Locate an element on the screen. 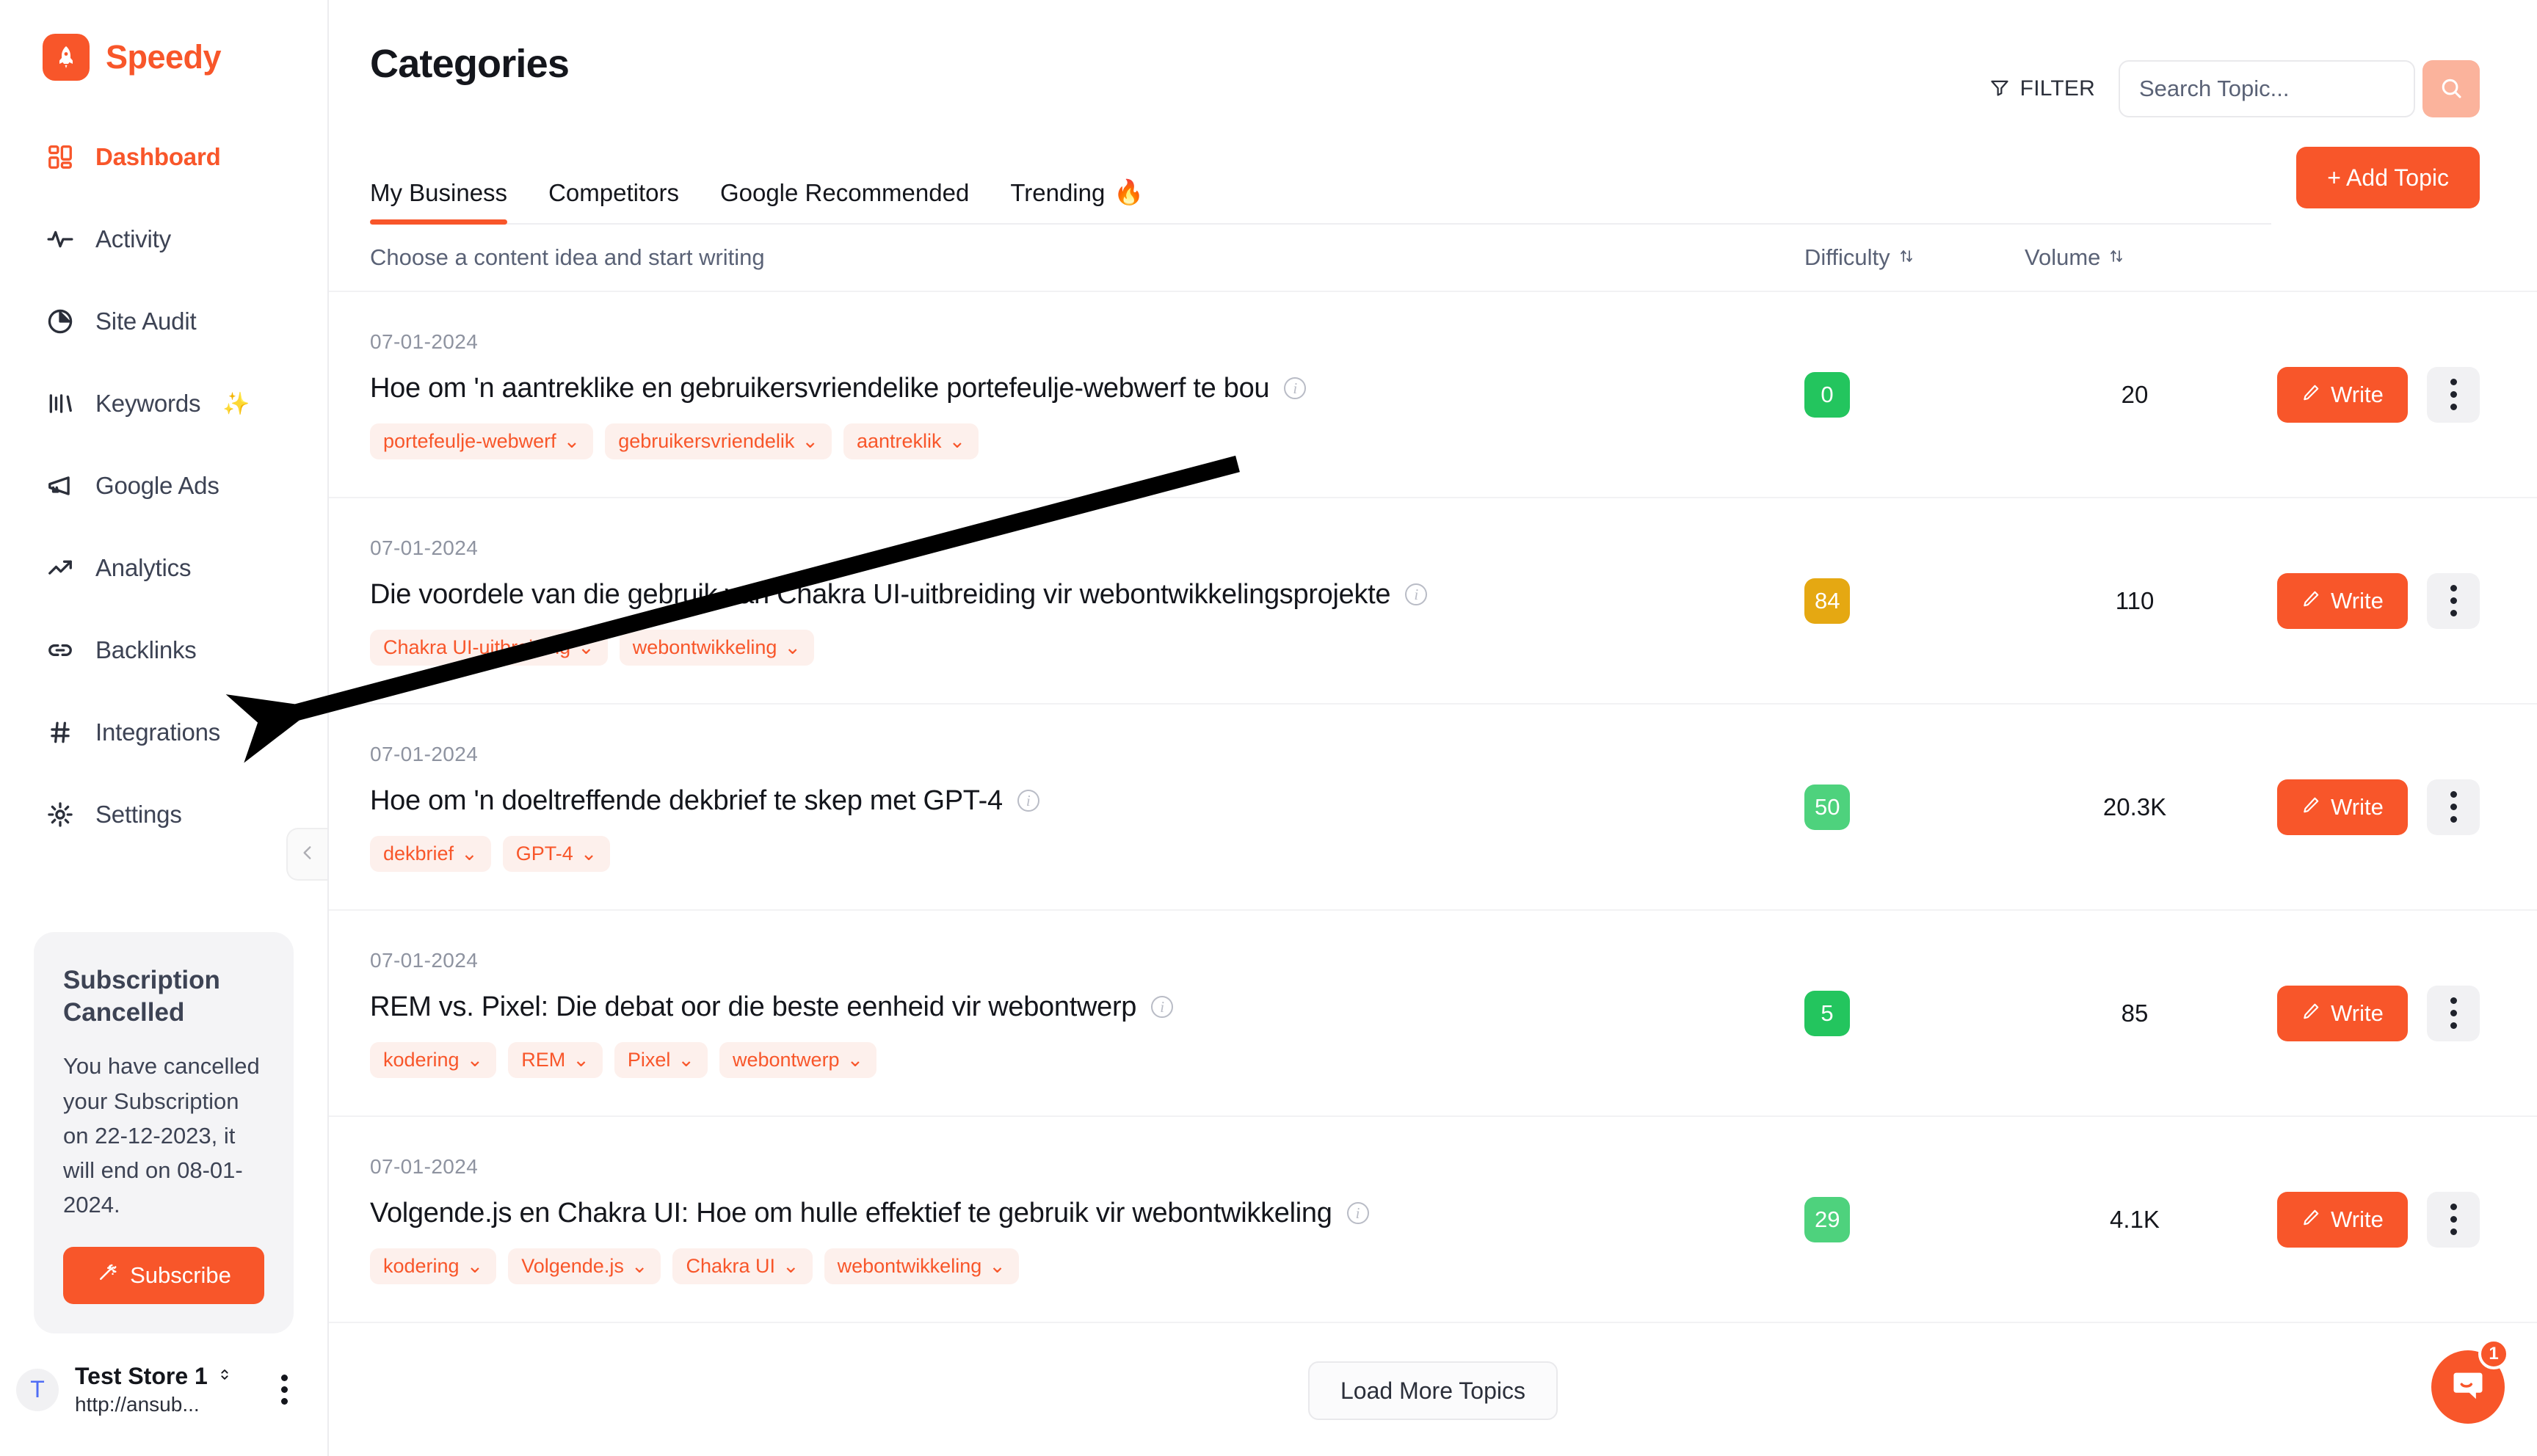 This screenshot has height=1456, width=2537. sidebar-item-label: Backlinks is located at coordinates (146, 649).